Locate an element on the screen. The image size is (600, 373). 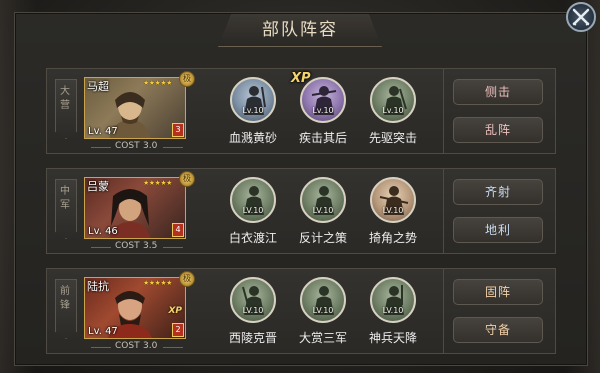
count-badge: 4 is located at coordinates (178, 230).